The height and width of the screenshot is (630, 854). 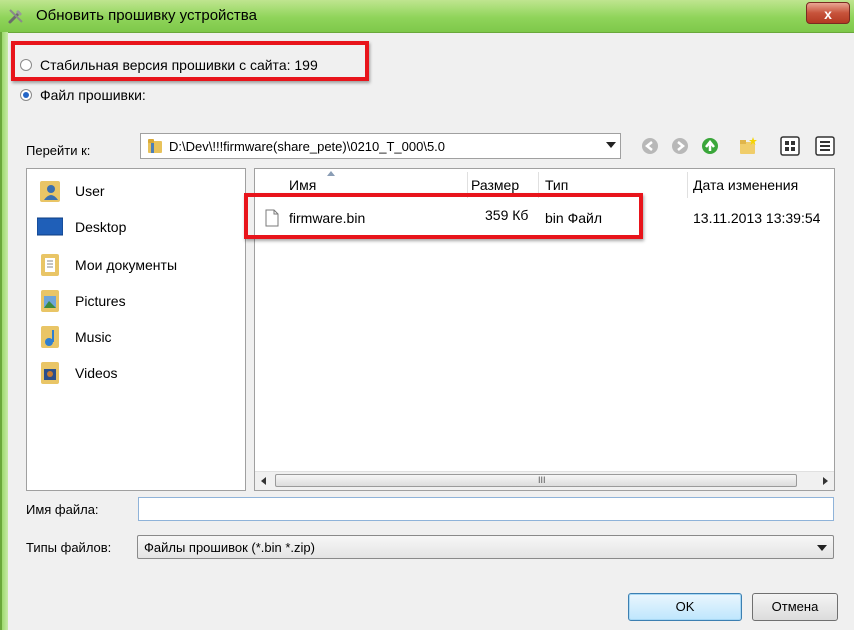 What do you see at coordinates (90, 191) in the screenshot?
I see `place-label: User` at bounding box center [90, 191].